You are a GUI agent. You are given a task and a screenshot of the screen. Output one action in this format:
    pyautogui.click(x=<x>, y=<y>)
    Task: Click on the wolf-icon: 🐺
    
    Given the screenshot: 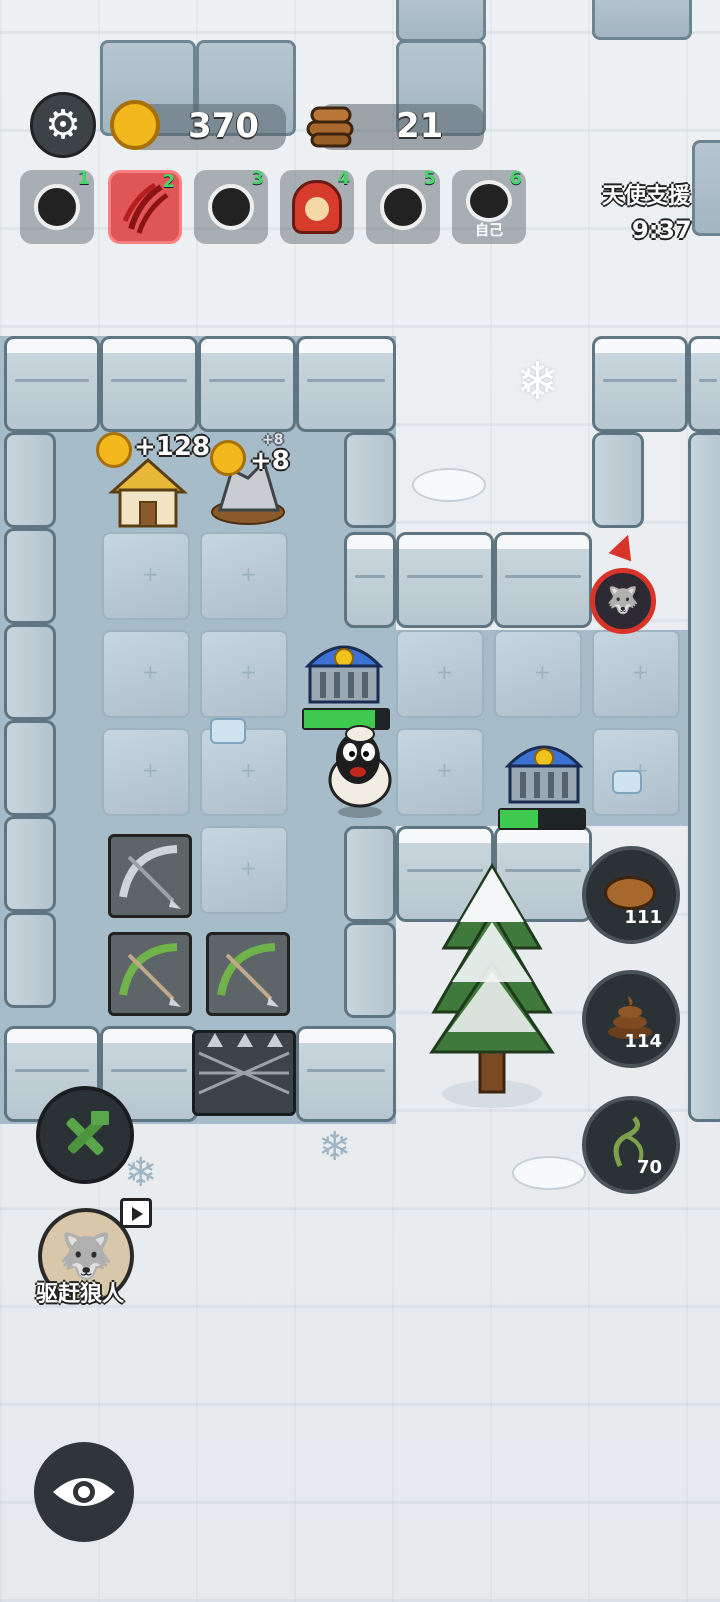 What is the action you would take?
    pyautogui.click(x=623, y=601)
    